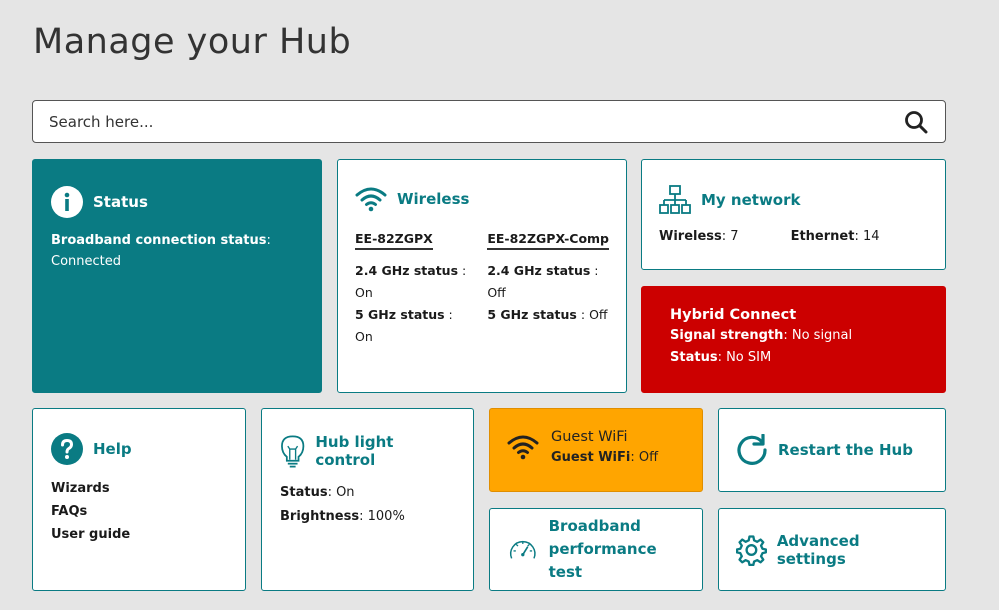  I want to click on broadband-test-header: Broadband performance test, so click(596, 549).